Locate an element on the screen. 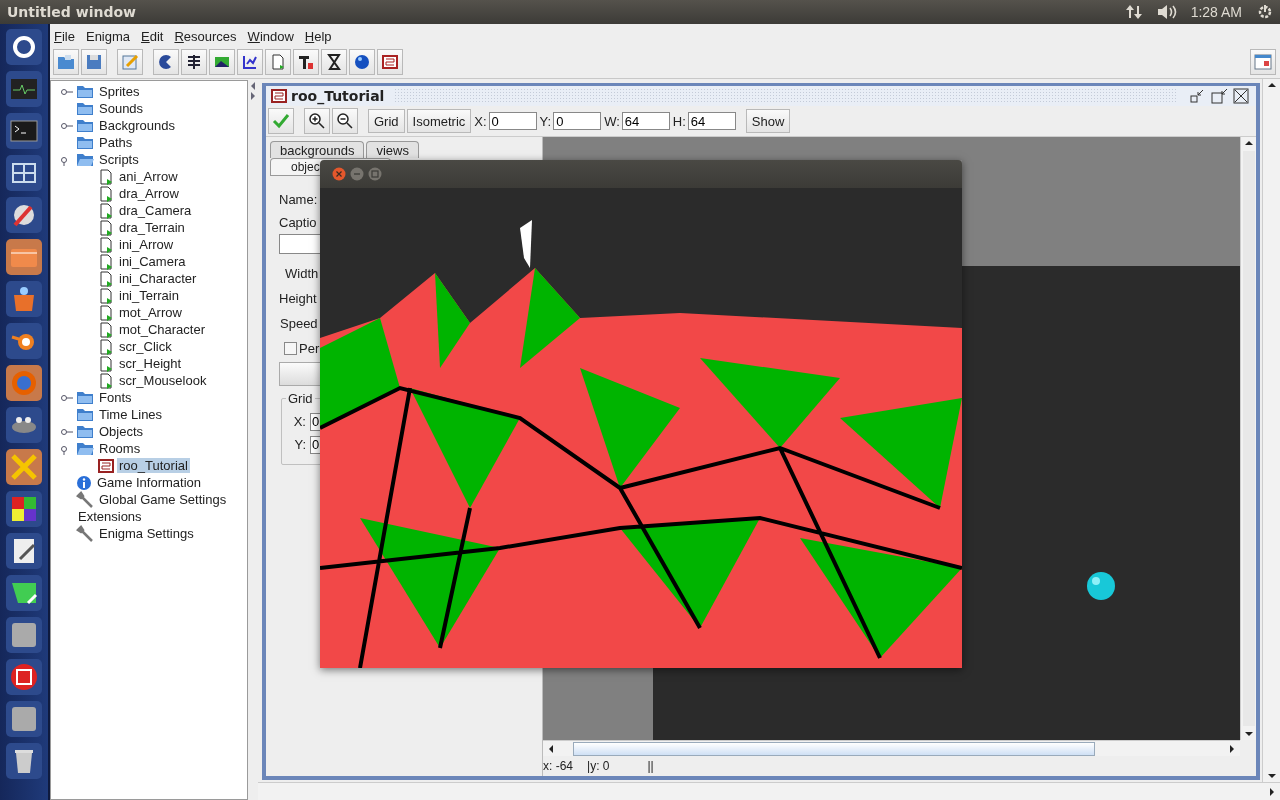 This screenshot has width=1280, height=800. apply-button is located at coordinates (281, 121).